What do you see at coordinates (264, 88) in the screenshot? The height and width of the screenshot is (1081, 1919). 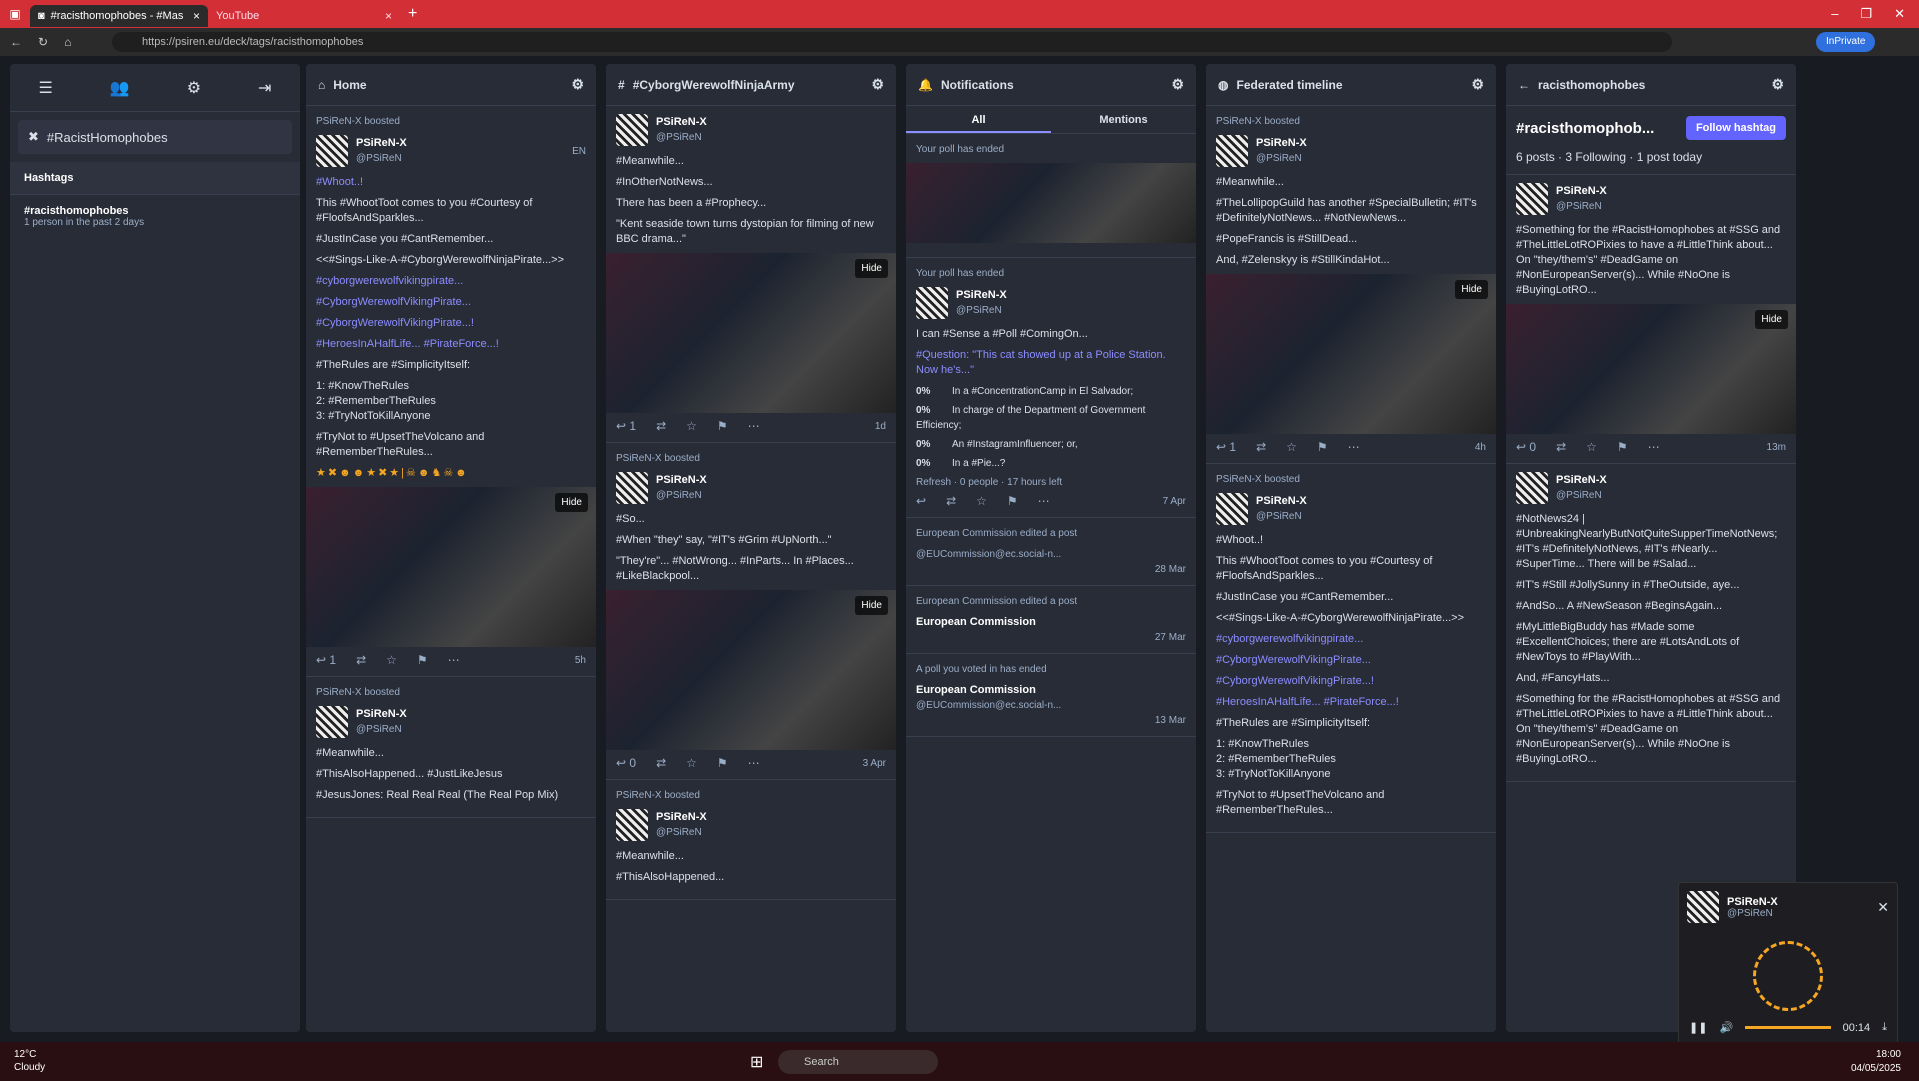 I see `logout-icon: ⇥` at bounding box center [264, 88].